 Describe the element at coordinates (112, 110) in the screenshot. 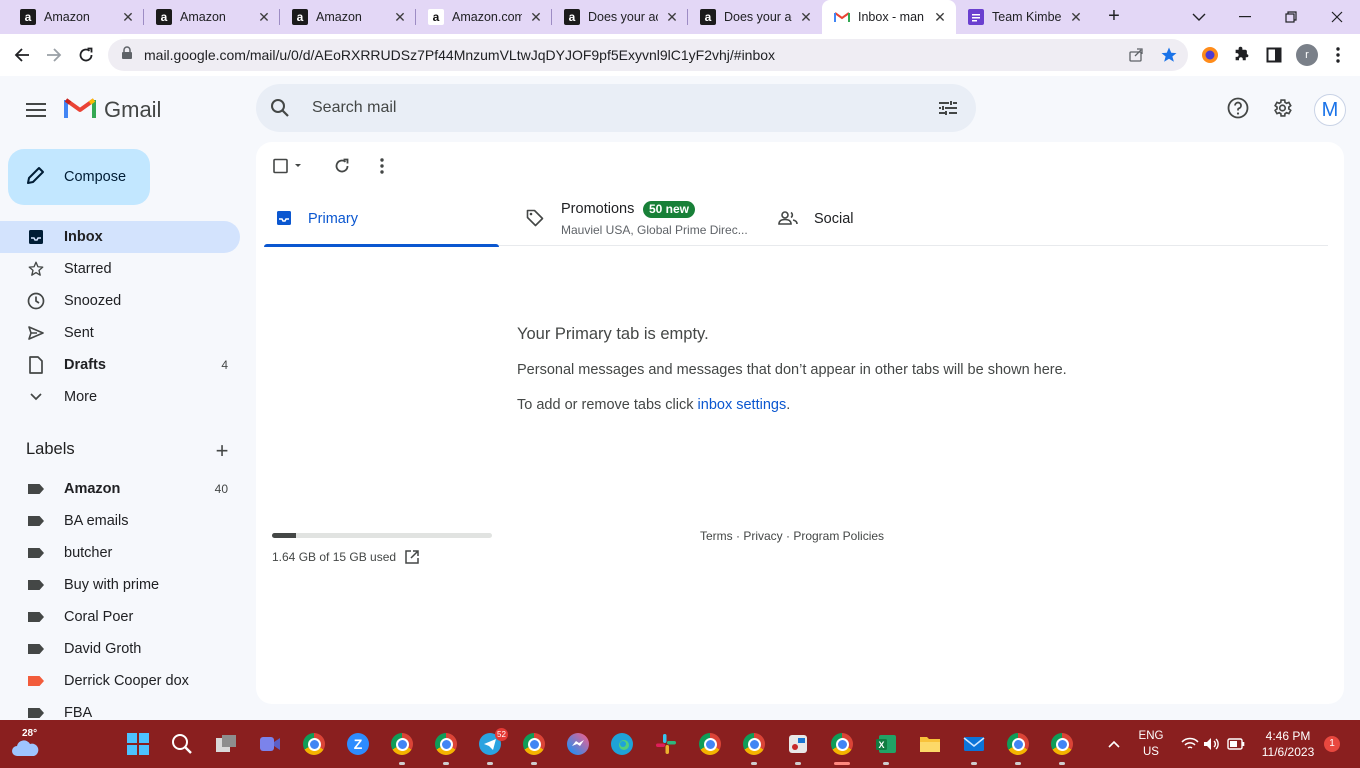

I see `gmail-logo: Gmail` at that location.